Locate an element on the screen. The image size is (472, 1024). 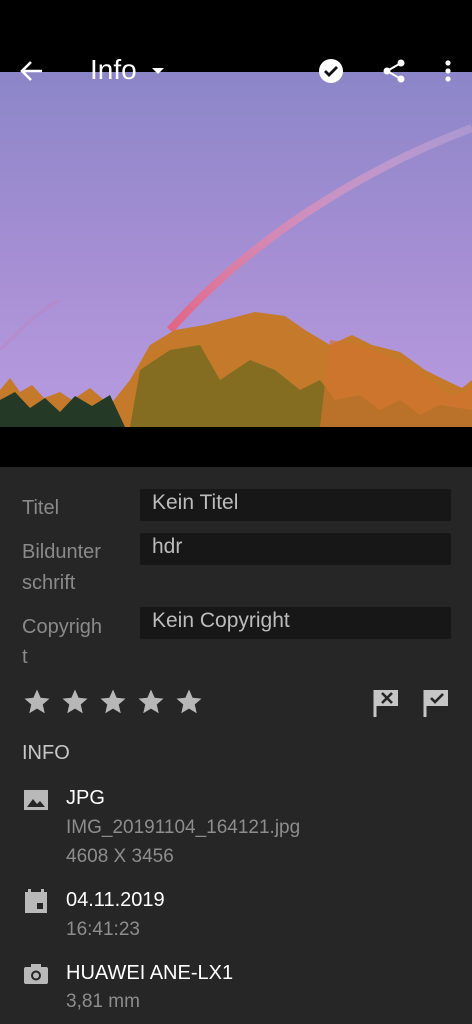
capture-date: 04.11.2019 is located at coordinates (115, 900).